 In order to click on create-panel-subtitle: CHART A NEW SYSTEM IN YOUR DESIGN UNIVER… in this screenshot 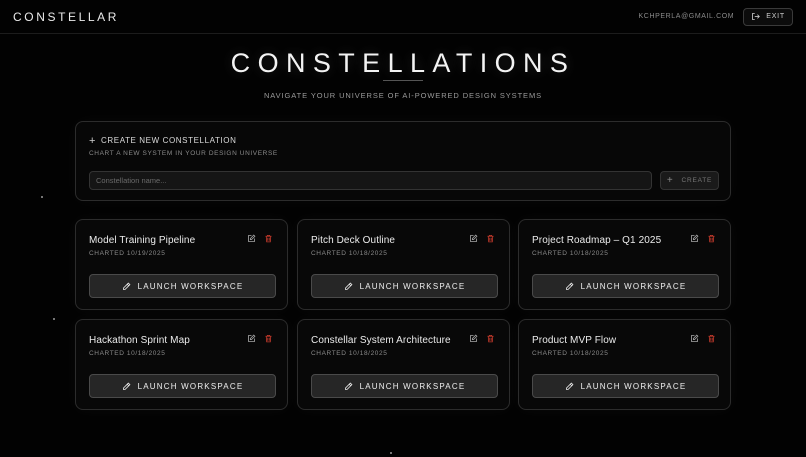, I will do `click(183, 153)`.